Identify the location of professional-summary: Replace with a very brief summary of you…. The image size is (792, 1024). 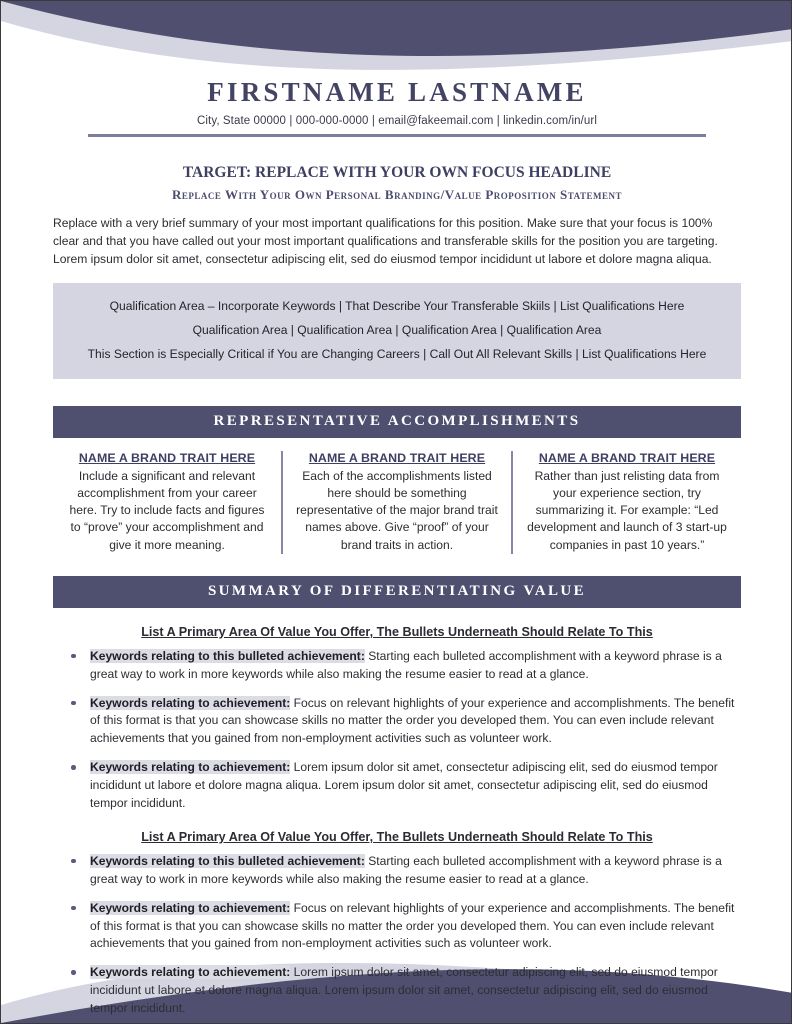
(385, 241).